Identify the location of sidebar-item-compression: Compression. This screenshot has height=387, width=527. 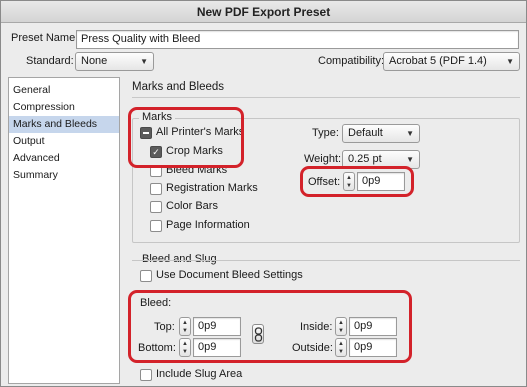
(64, 107).